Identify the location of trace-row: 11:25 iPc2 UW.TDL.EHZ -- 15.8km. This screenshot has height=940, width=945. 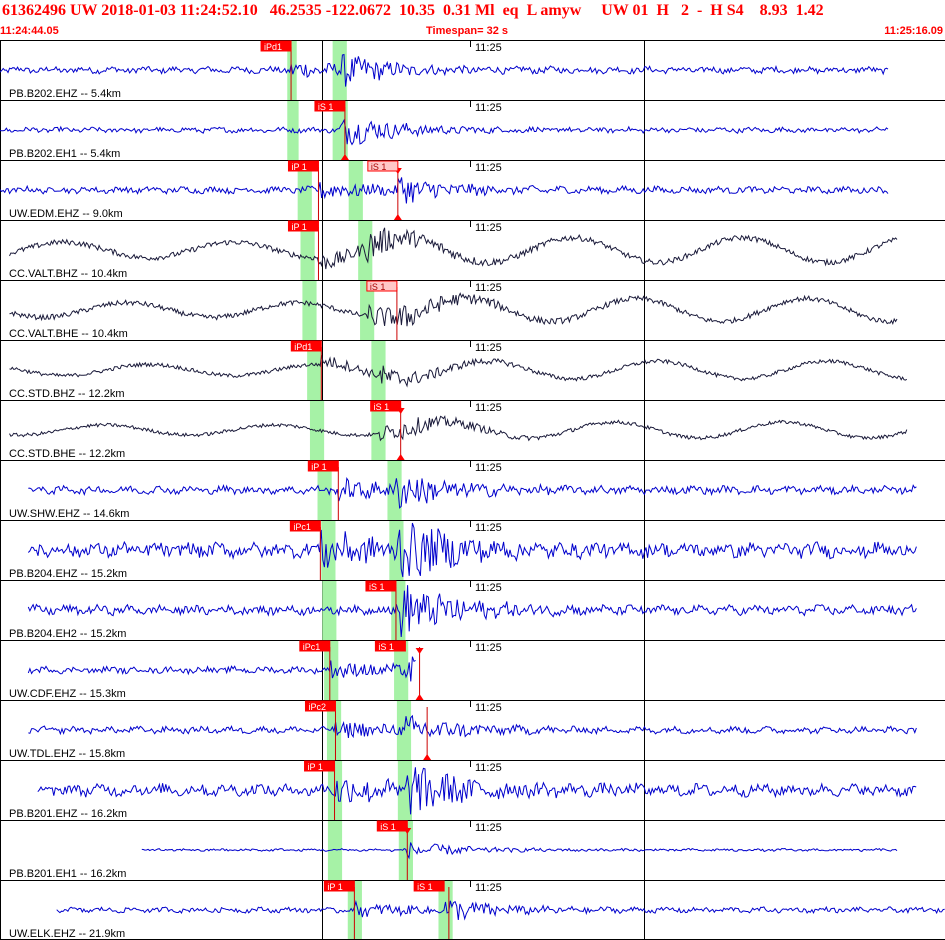
(472, 730).